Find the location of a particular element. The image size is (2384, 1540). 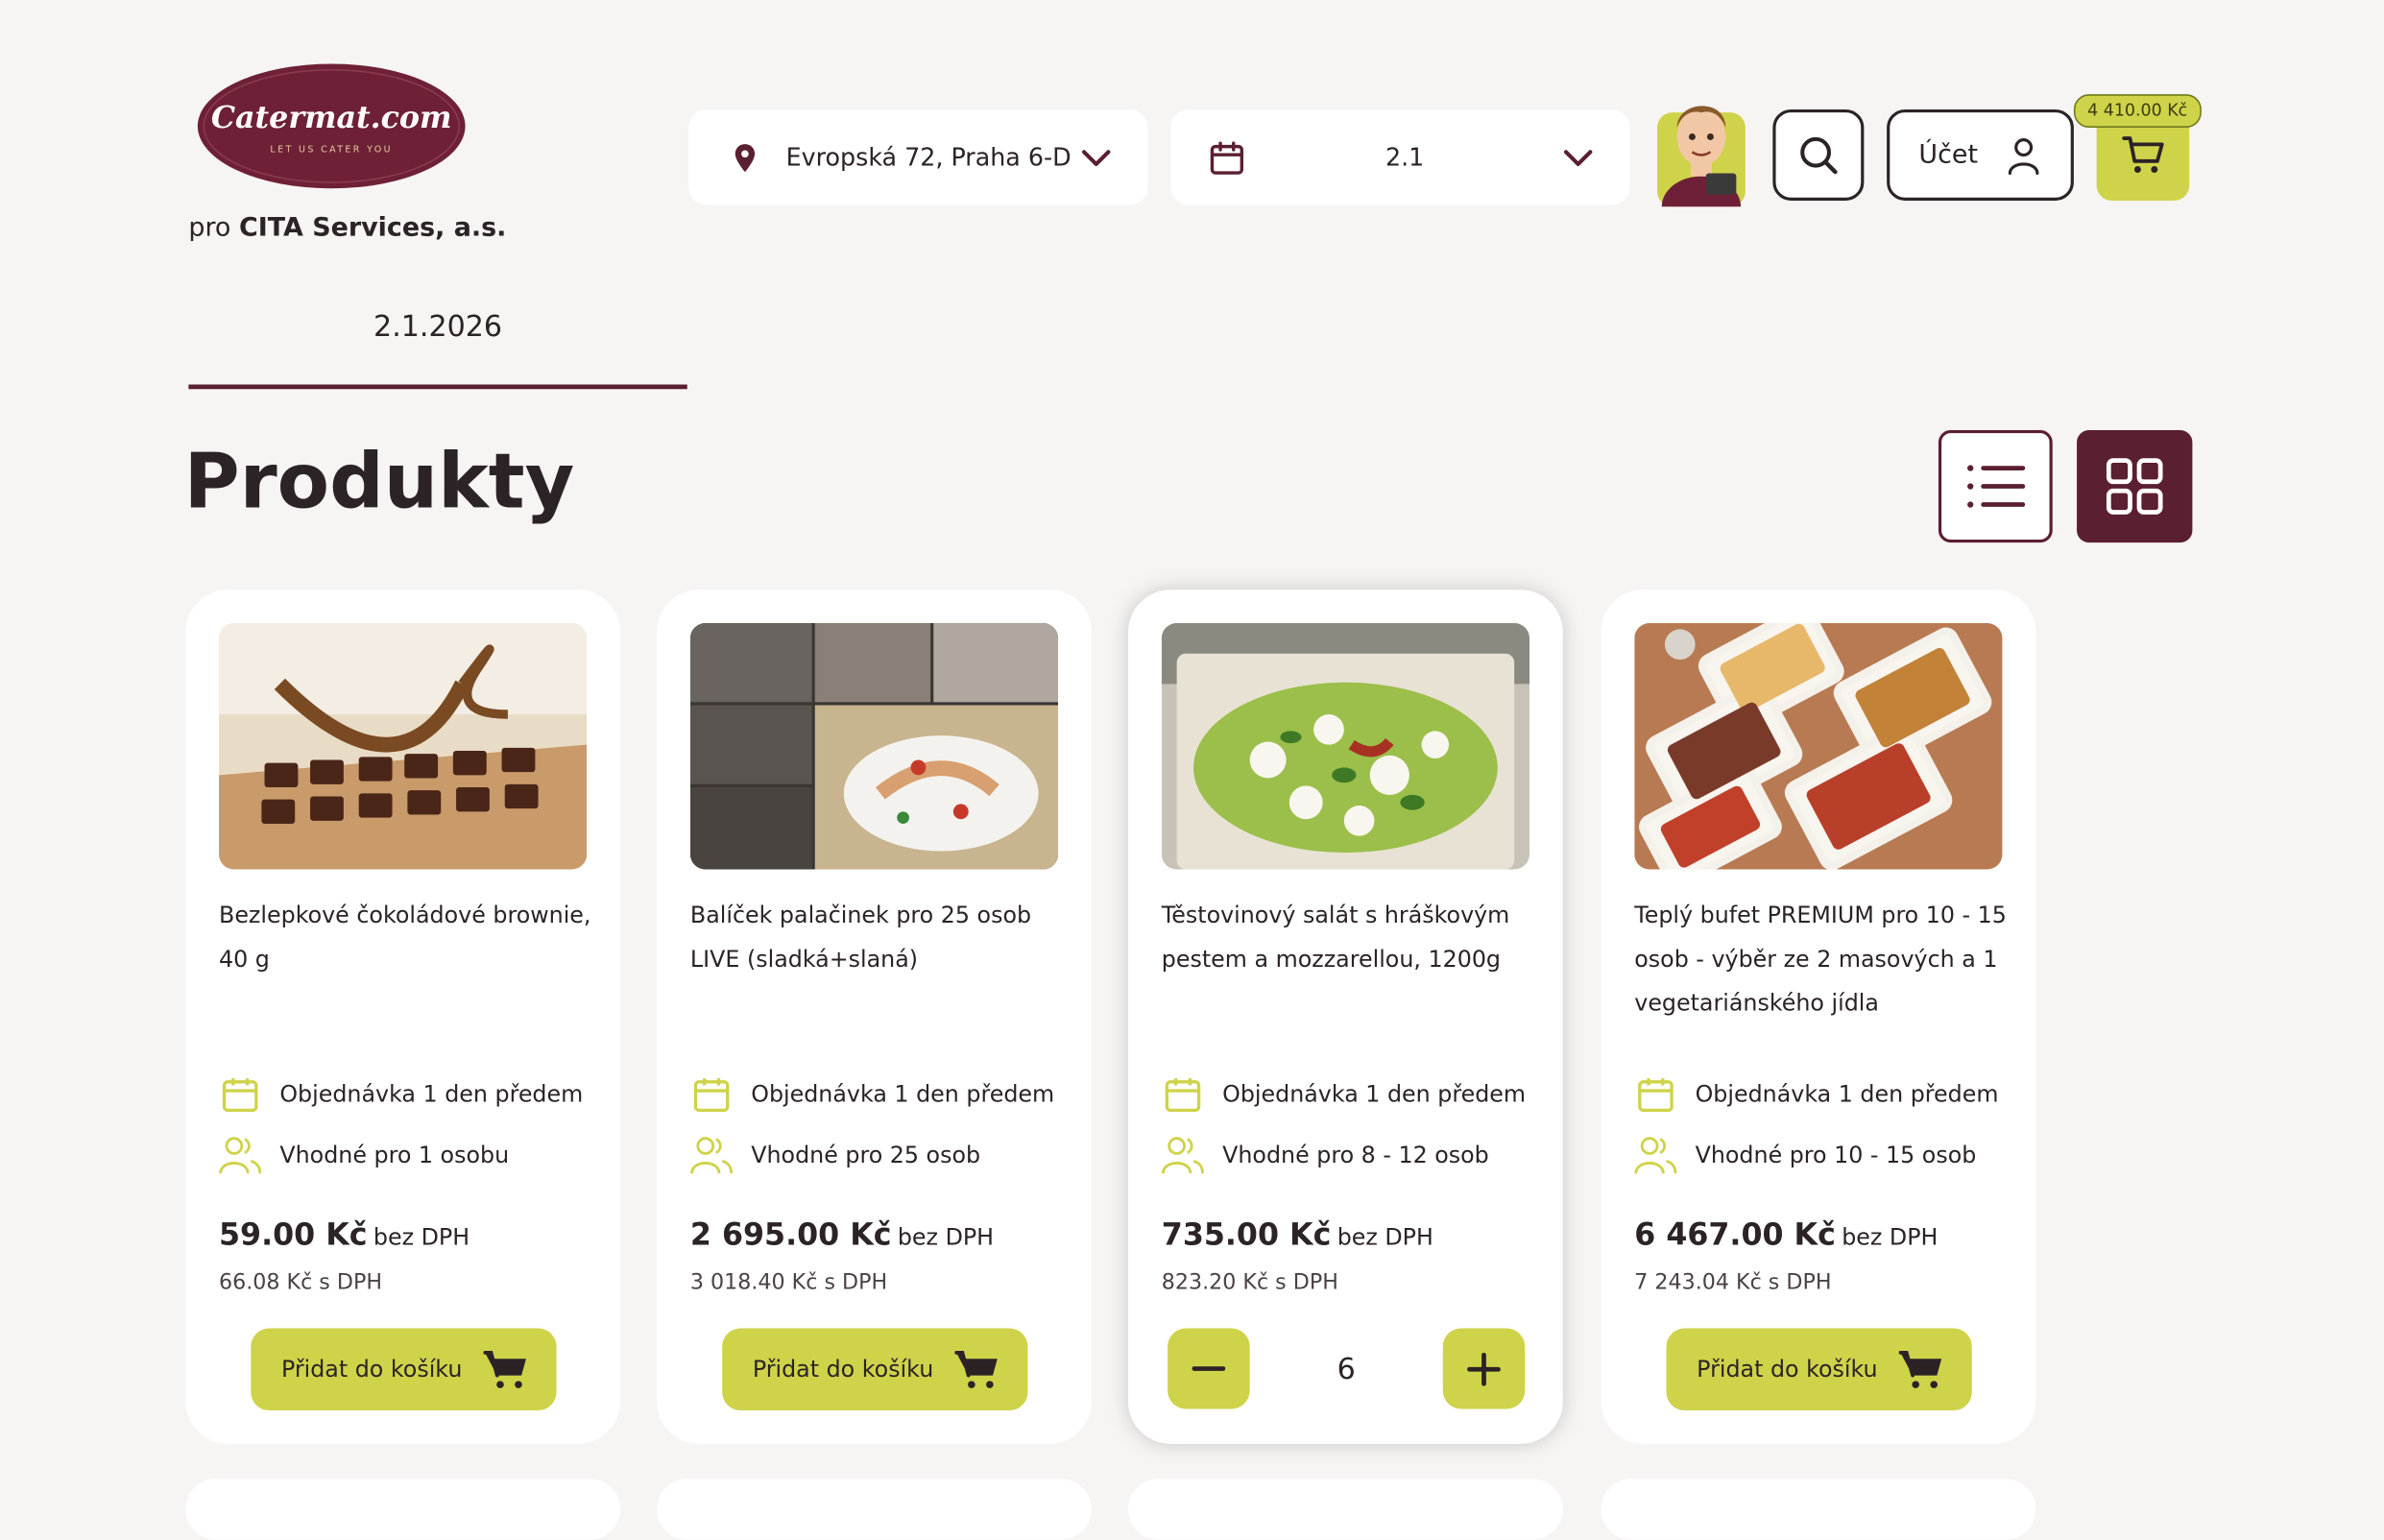

price-net: 59.00 Kč bez DPH is located at coordinates (344, 1233).